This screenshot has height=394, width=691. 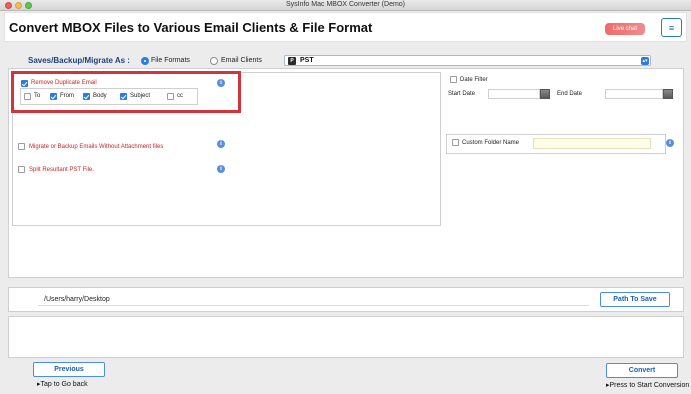 What do you see at coordinates (634, 94) in the screenshot?
I see `end-date-input` at bounding box center [634, 94].